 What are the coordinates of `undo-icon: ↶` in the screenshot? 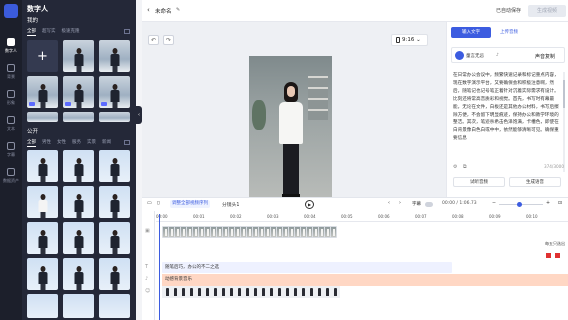 It's located at (153, 40).